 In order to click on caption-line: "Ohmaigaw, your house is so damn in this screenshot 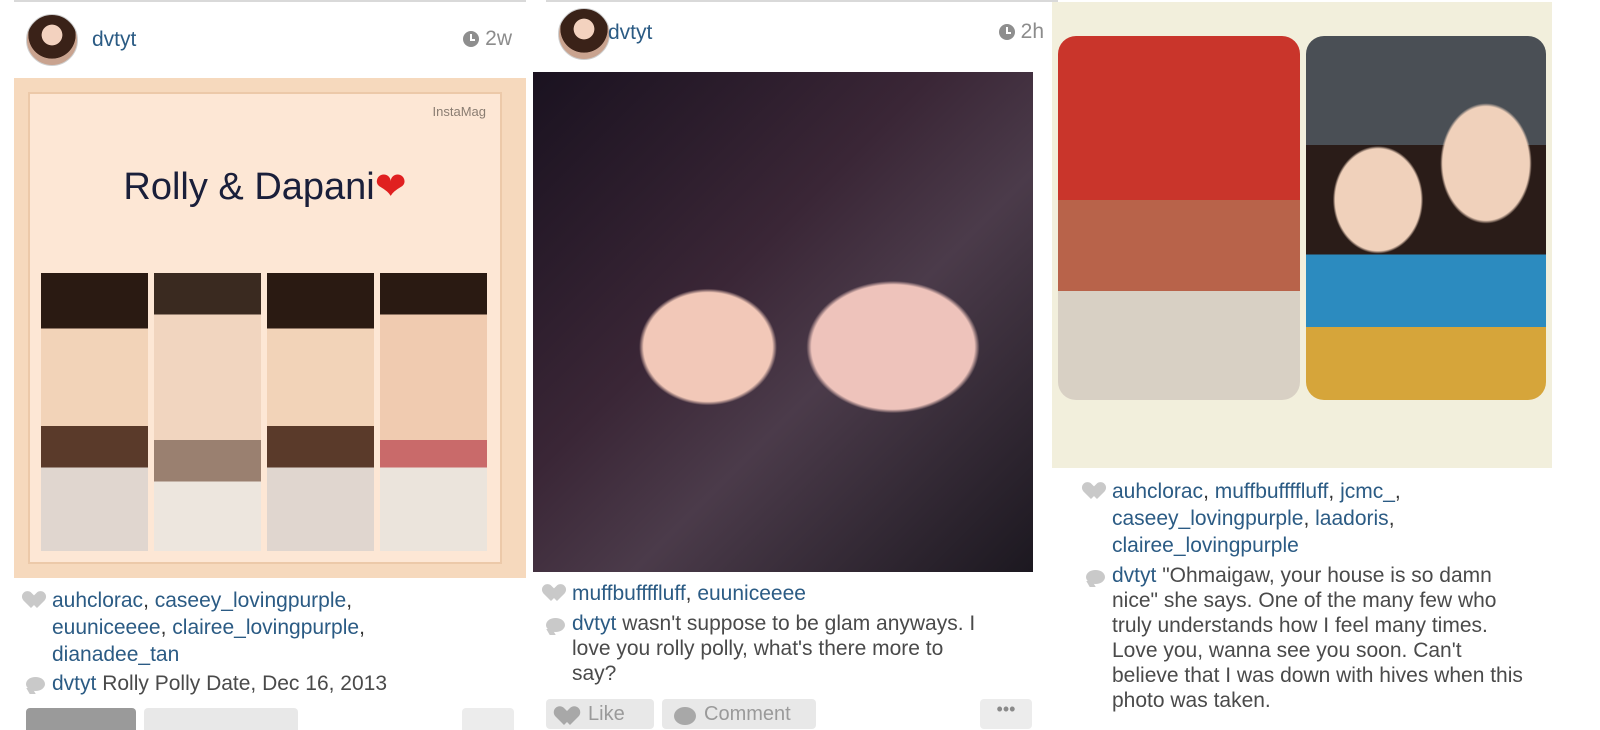, I will do `click(1327, 575)`.